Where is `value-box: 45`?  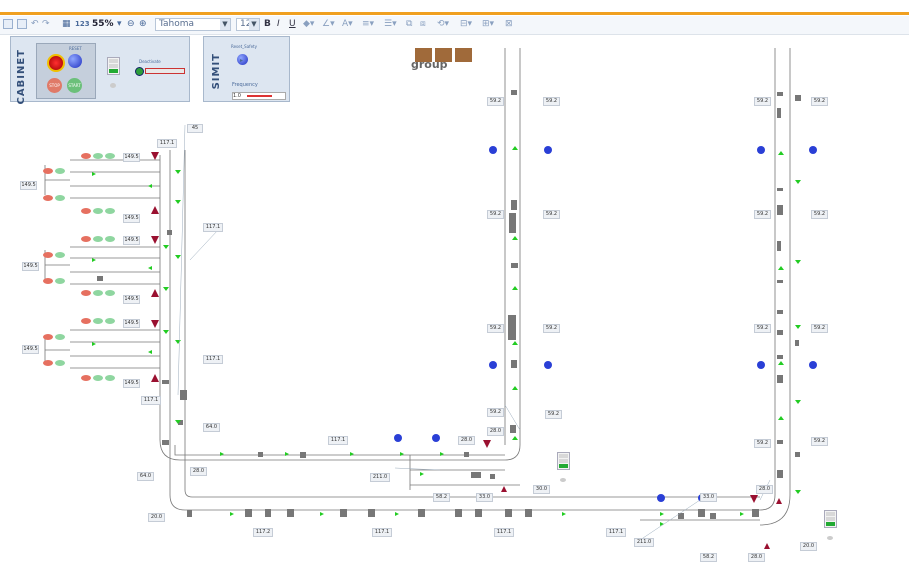
value-box: 45 is located at coordinates (195, 128).